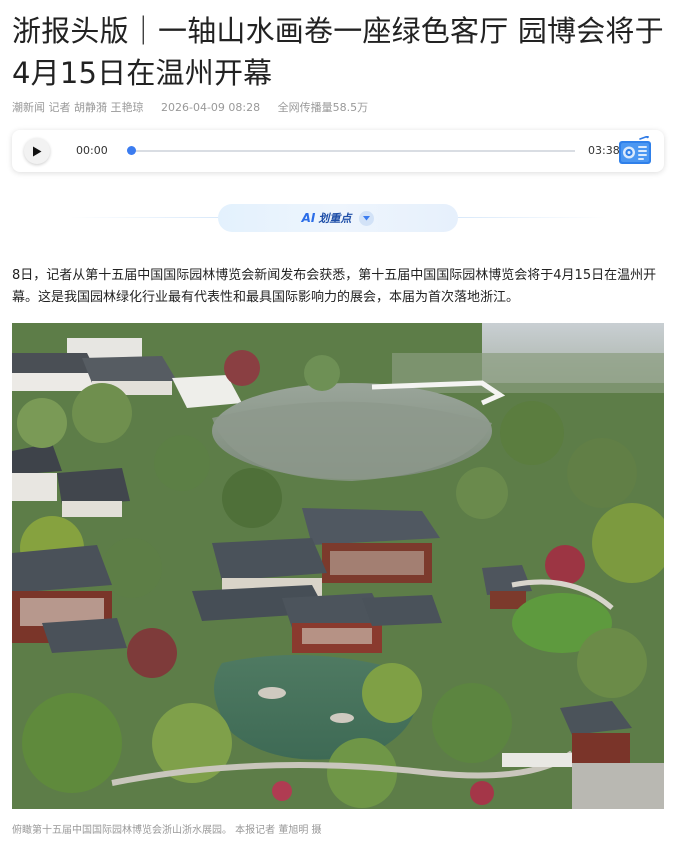 The image size is (676, 843). I want to click on progress-knob, so click(131, 150).